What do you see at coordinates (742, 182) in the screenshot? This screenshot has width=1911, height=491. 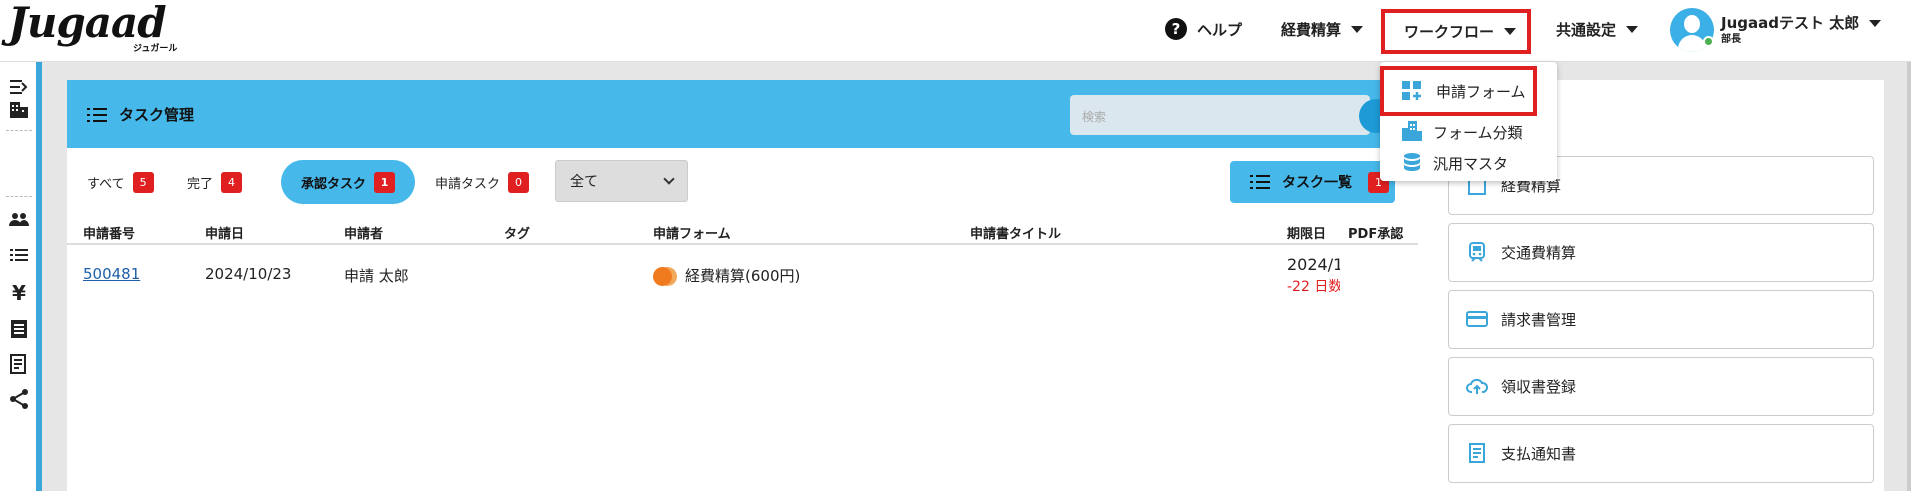 I see `task-tabs: すべて 5 完了 4 承認タスク 1 申請タスク 0` at bounding box center [742, 182].